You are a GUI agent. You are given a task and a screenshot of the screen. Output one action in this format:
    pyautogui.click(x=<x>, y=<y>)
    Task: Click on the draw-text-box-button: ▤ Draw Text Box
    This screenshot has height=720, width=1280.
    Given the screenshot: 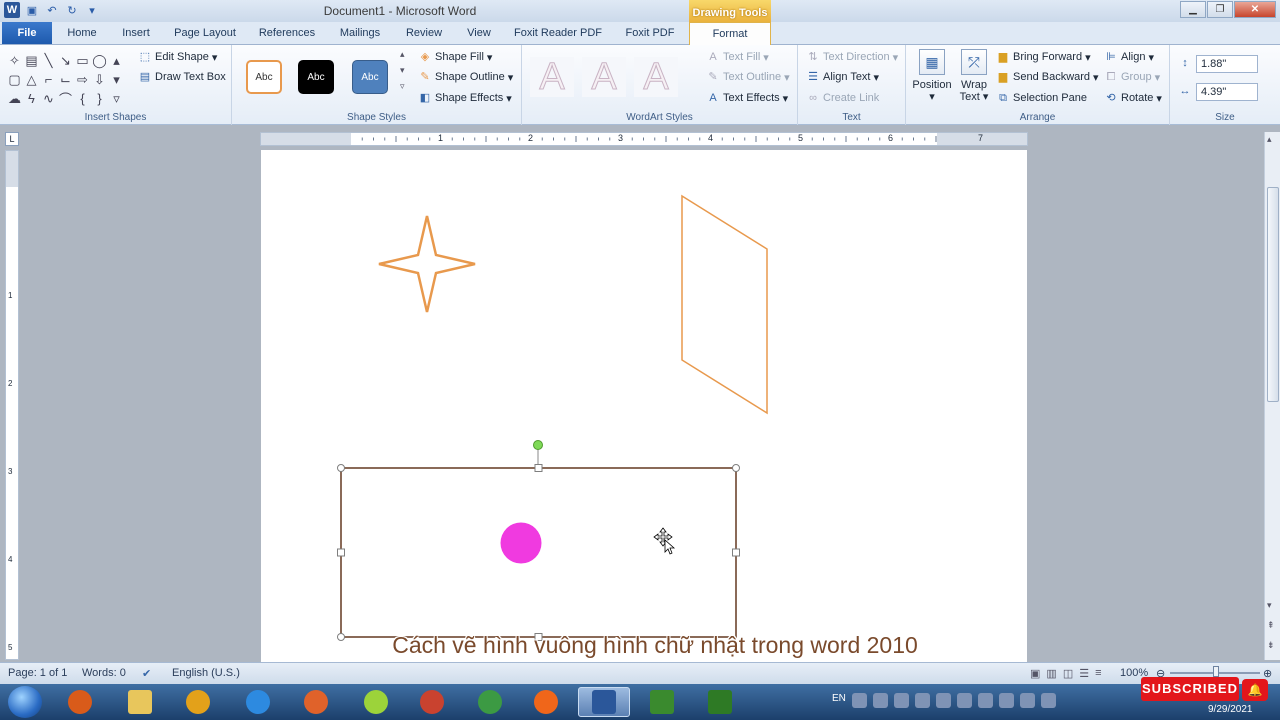 What is the action you would take?
    pyautogui.click(x=182, y=77)
    